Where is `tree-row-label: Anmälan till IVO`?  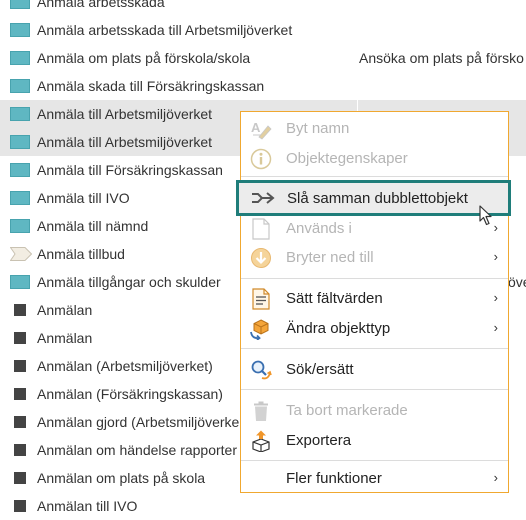
tree-row-label: Anmälan till IVO is located at coordinates (87, 506).